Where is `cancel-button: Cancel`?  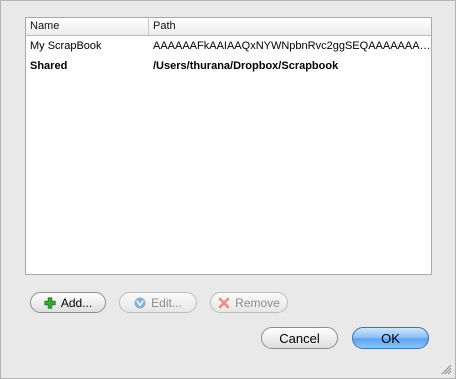 cancel-button: Cancel is located at coordinates (299, 338).